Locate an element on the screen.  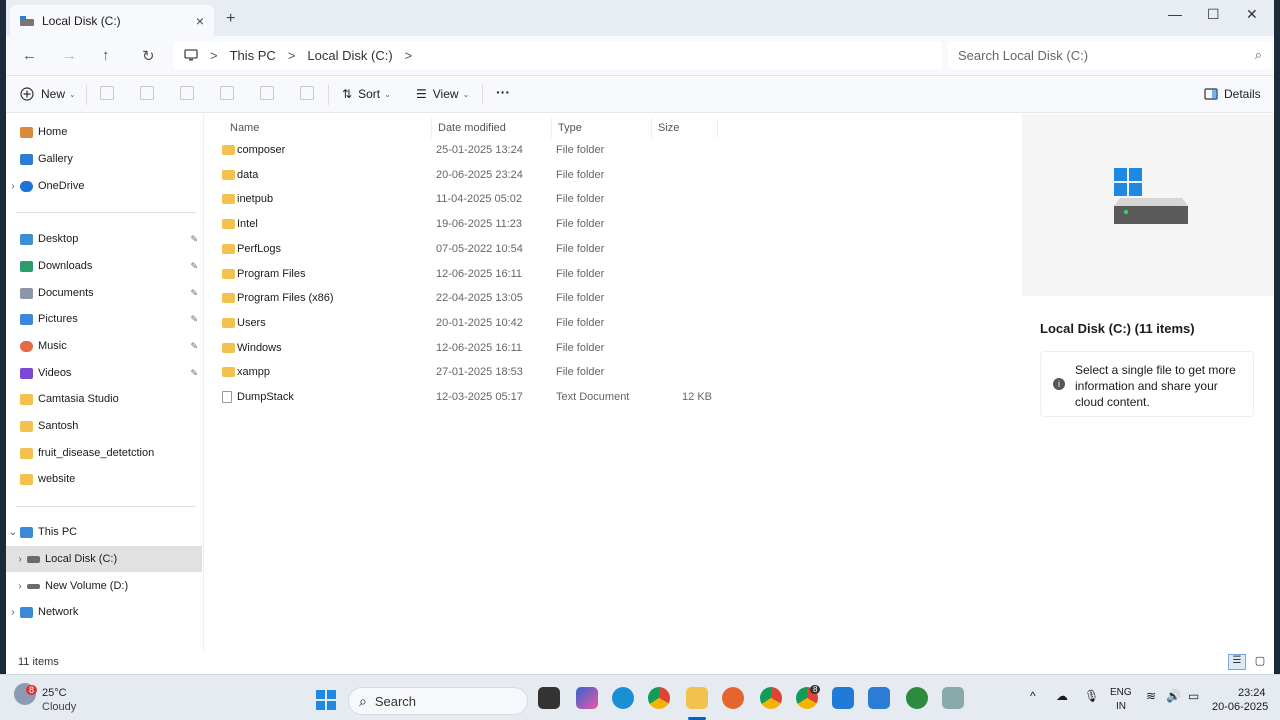
delete-icon is located at coordinates (307, 93).